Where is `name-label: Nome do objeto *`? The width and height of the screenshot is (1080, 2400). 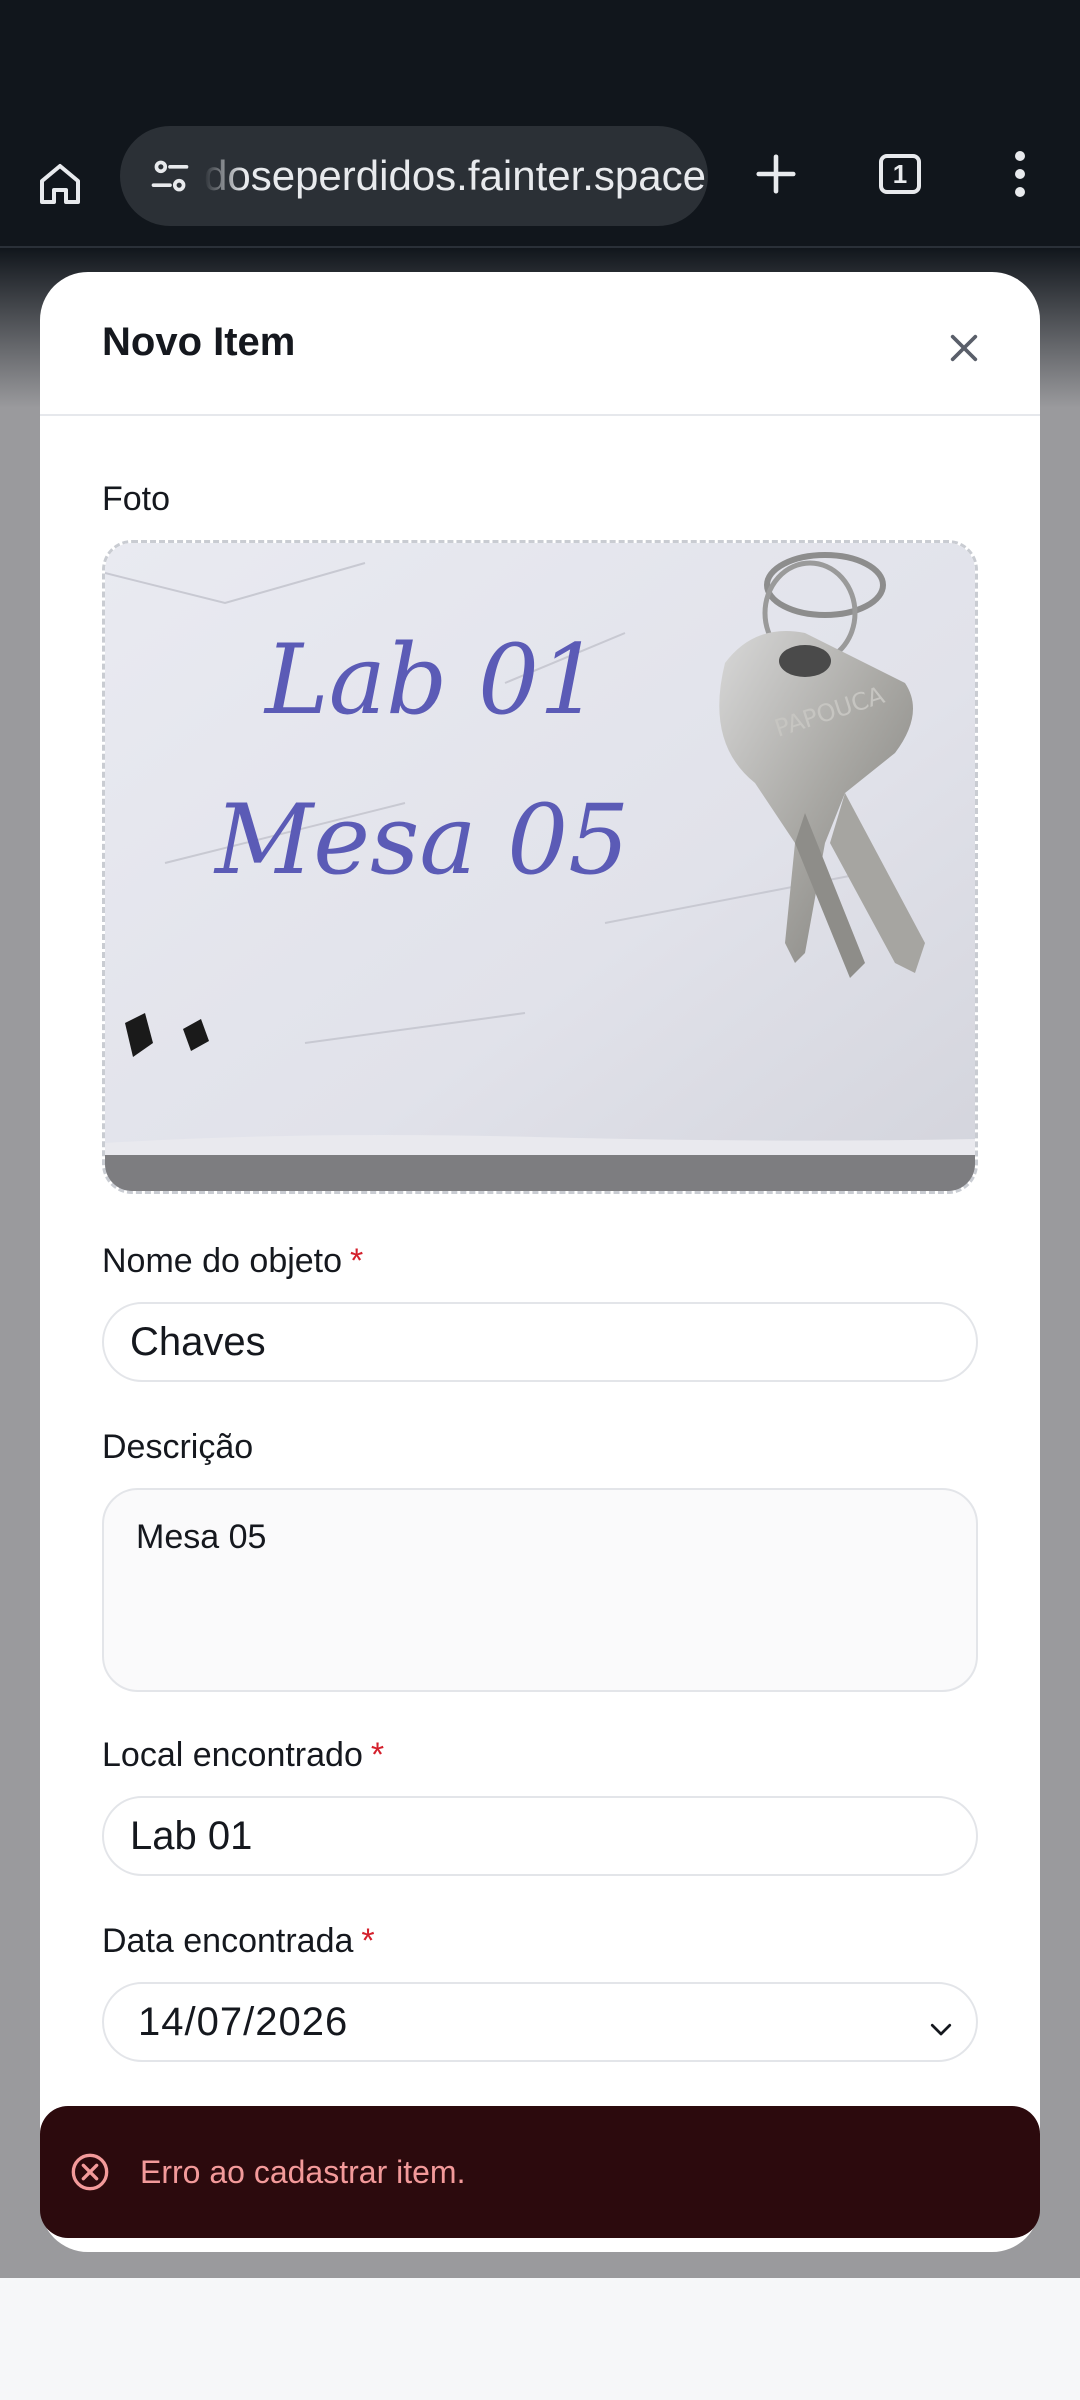 name-label: Nome do objeto * is located at coordinates (233, 1261).